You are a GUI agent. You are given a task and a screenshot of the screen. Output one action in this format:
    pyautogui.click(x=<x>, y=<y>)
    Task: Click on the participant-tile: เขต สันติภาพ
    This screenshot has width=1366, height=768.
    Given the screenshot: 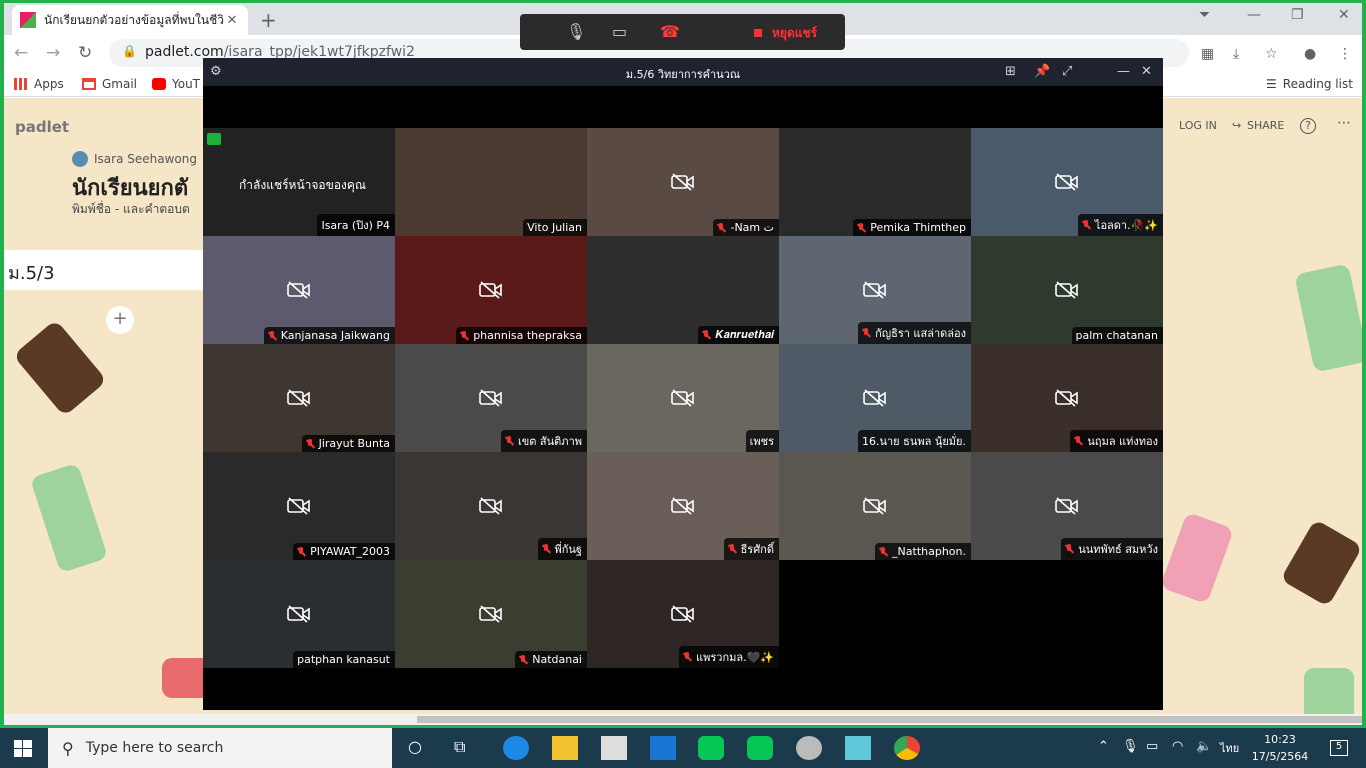 What is the action you would take?
    pyautogui.click(x=491, y=398)
    